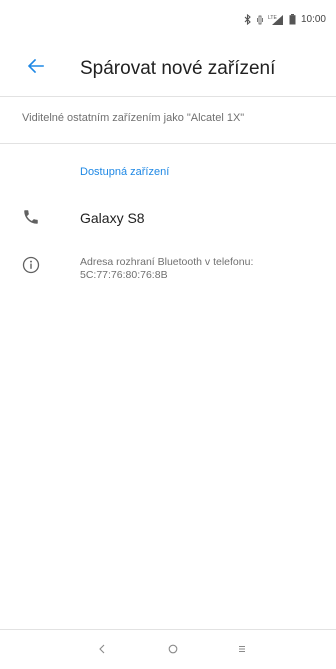 The height and width of the screenshot is (669, 336). Describe the element at coordinates (168, 96) in the screenshot. I see `header-divider` at that location.